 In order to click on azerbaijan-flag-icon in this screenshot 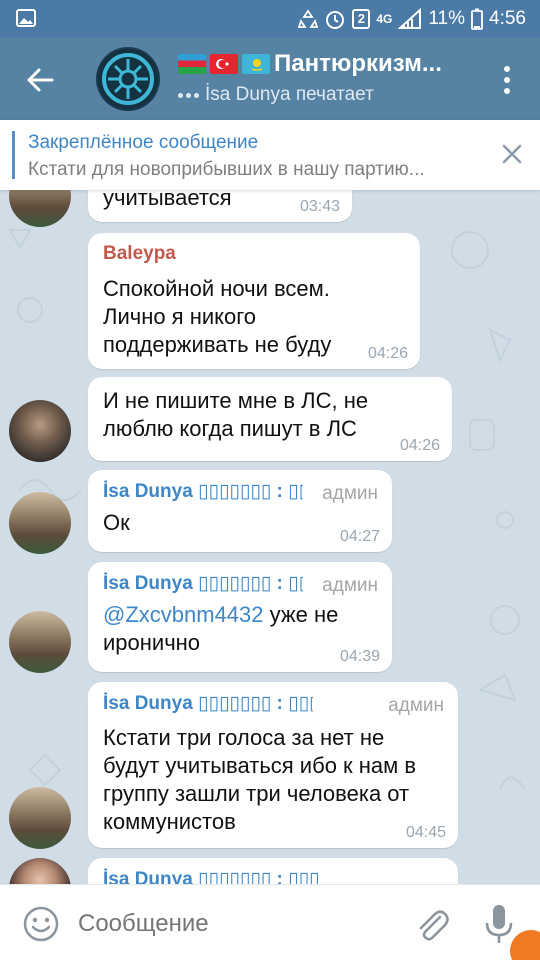, I will do `click(192, 64)`.